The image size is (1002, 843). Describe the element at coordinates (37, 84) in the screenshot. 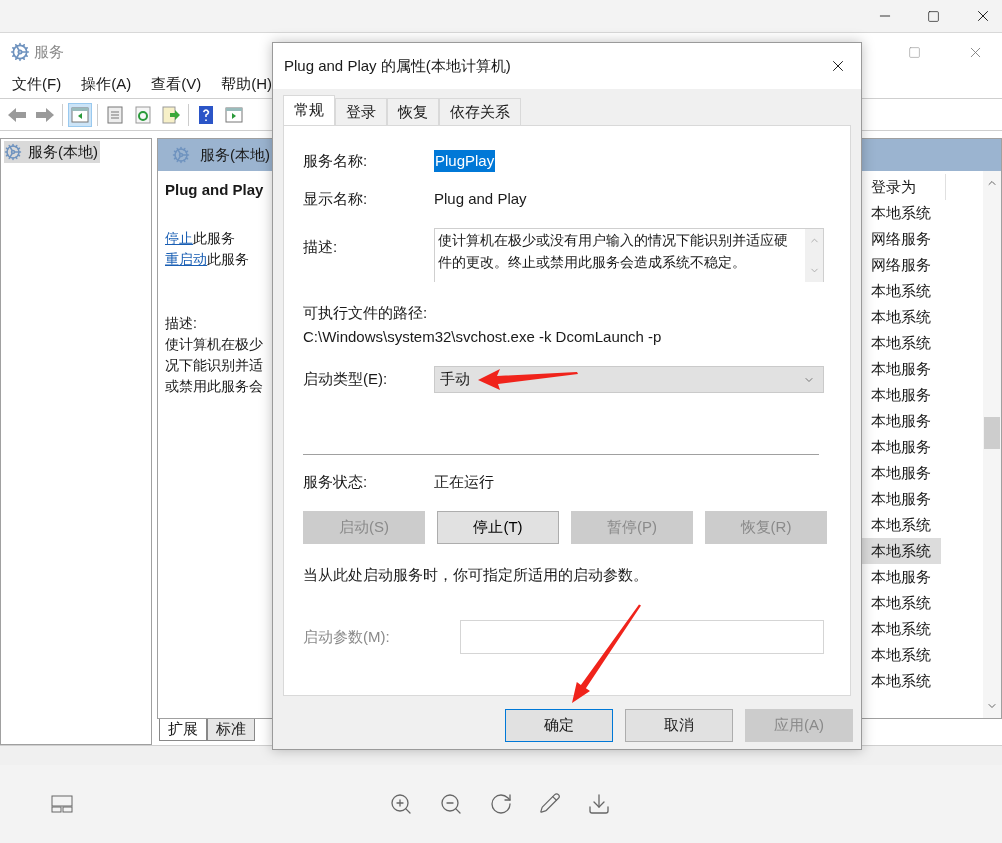

I see `menu-item: 文件(F)` at that location.